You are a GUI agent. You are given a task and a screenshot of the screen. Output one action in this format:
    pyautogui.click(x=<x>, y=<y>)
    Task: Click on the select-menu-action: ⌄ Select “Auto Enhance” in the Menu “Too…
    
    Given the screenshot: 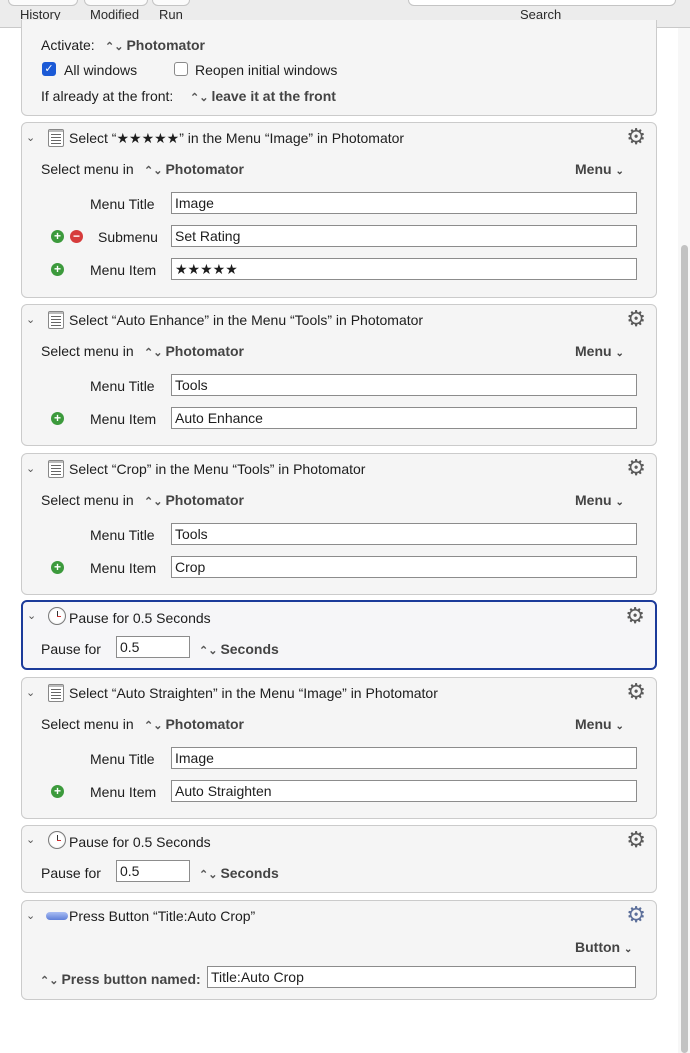 What is the action you would take?
    pyautogui.click(x=339, y=375)
    